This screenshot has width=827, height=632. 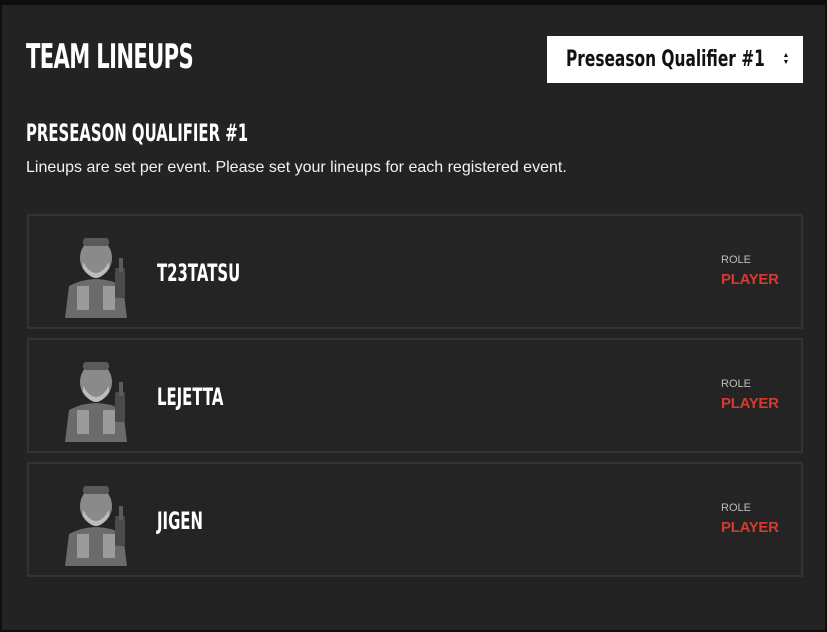 I want to click on event-select-value: Preseason Qualifier #1, so click(x=665, y=59).